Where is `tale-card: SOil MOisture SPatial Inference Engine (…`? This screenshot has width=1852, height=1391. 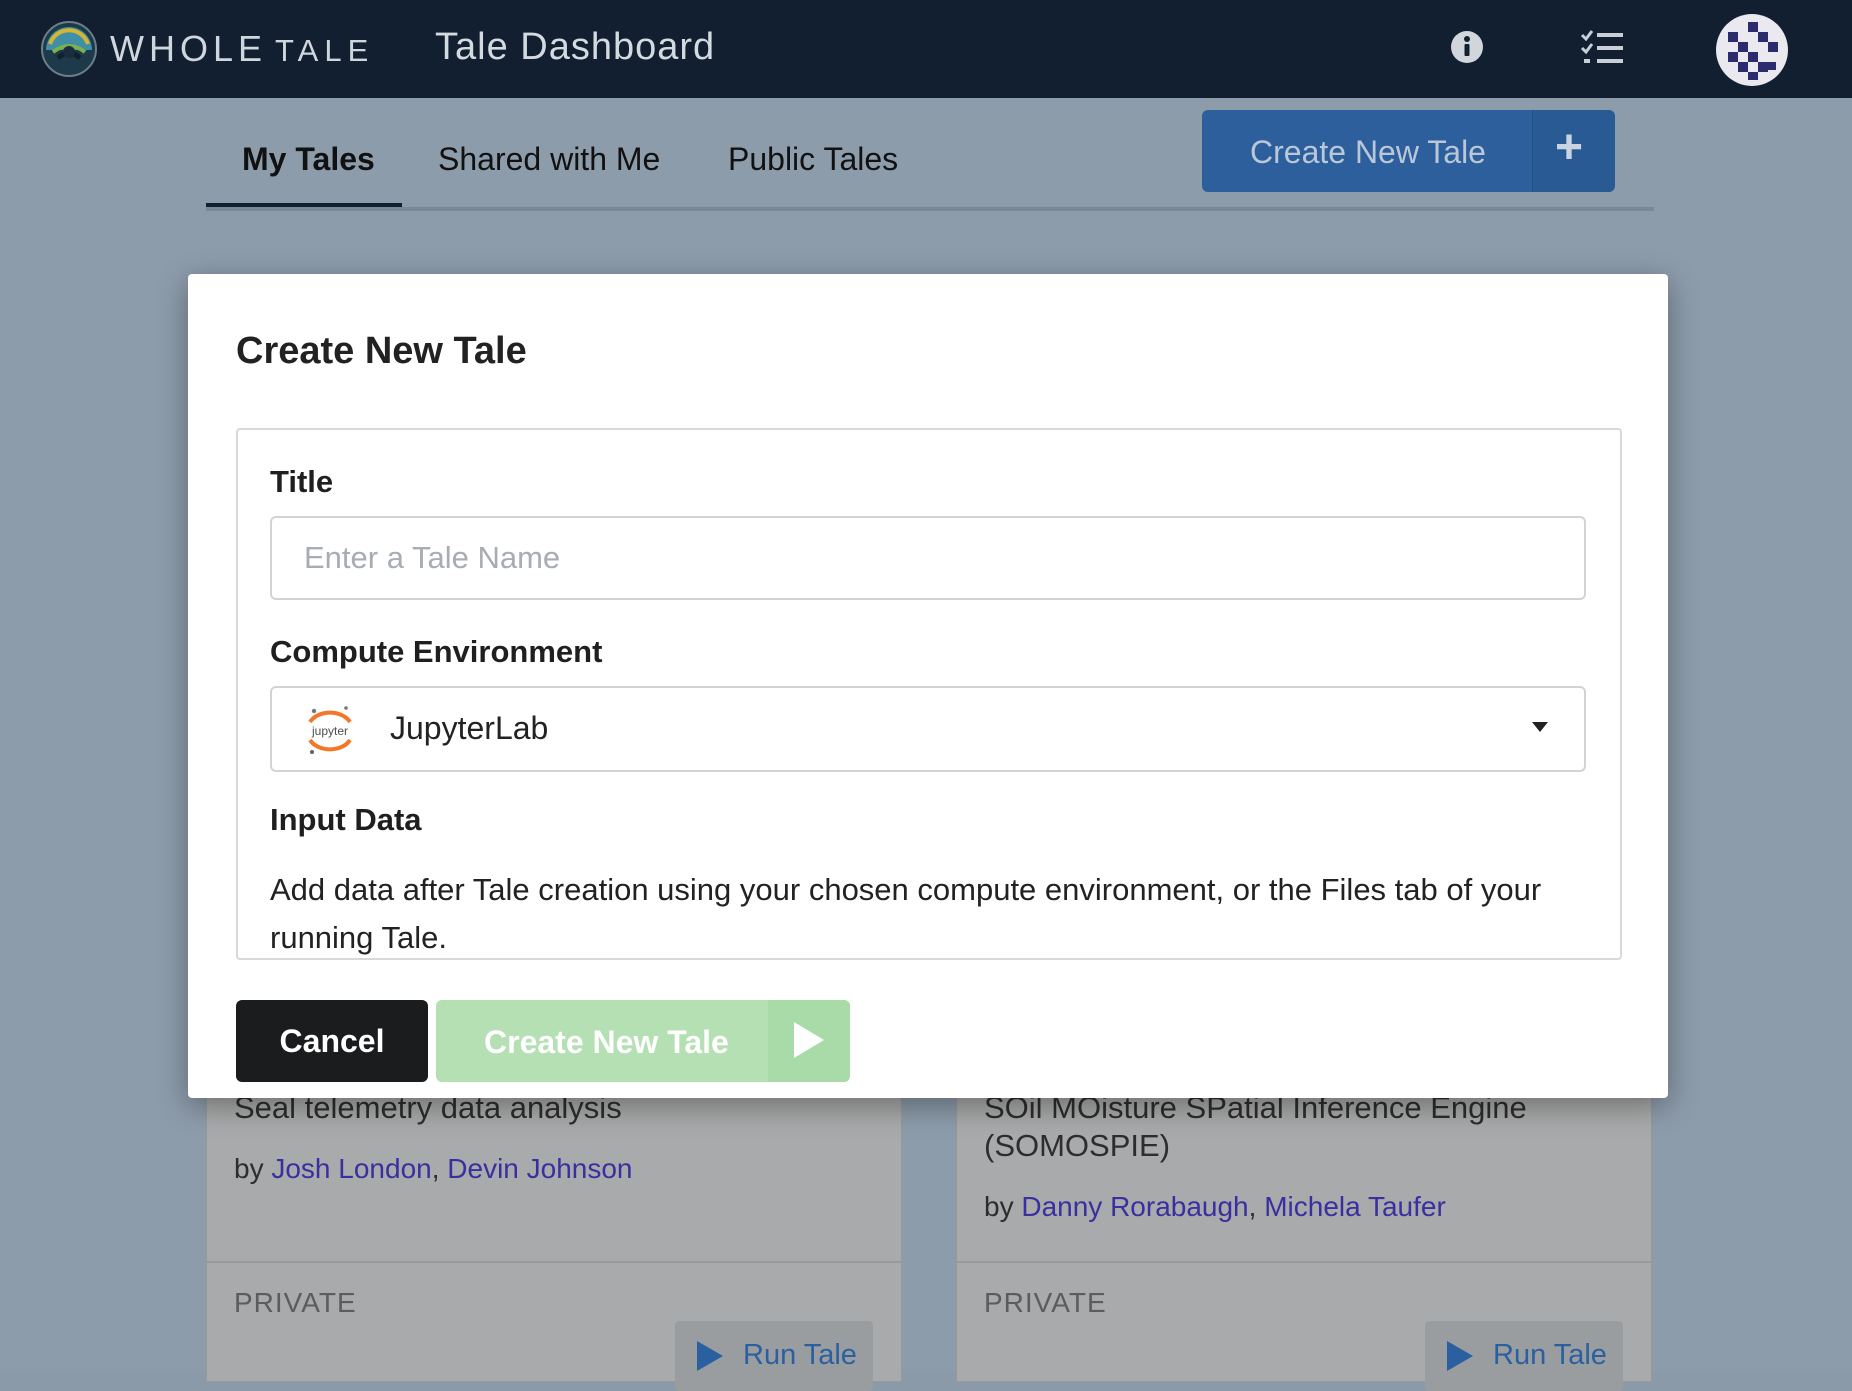
tale-card: SOil MOisture SPatial Inference Engine (… is located at coordinates (1304, 1240).